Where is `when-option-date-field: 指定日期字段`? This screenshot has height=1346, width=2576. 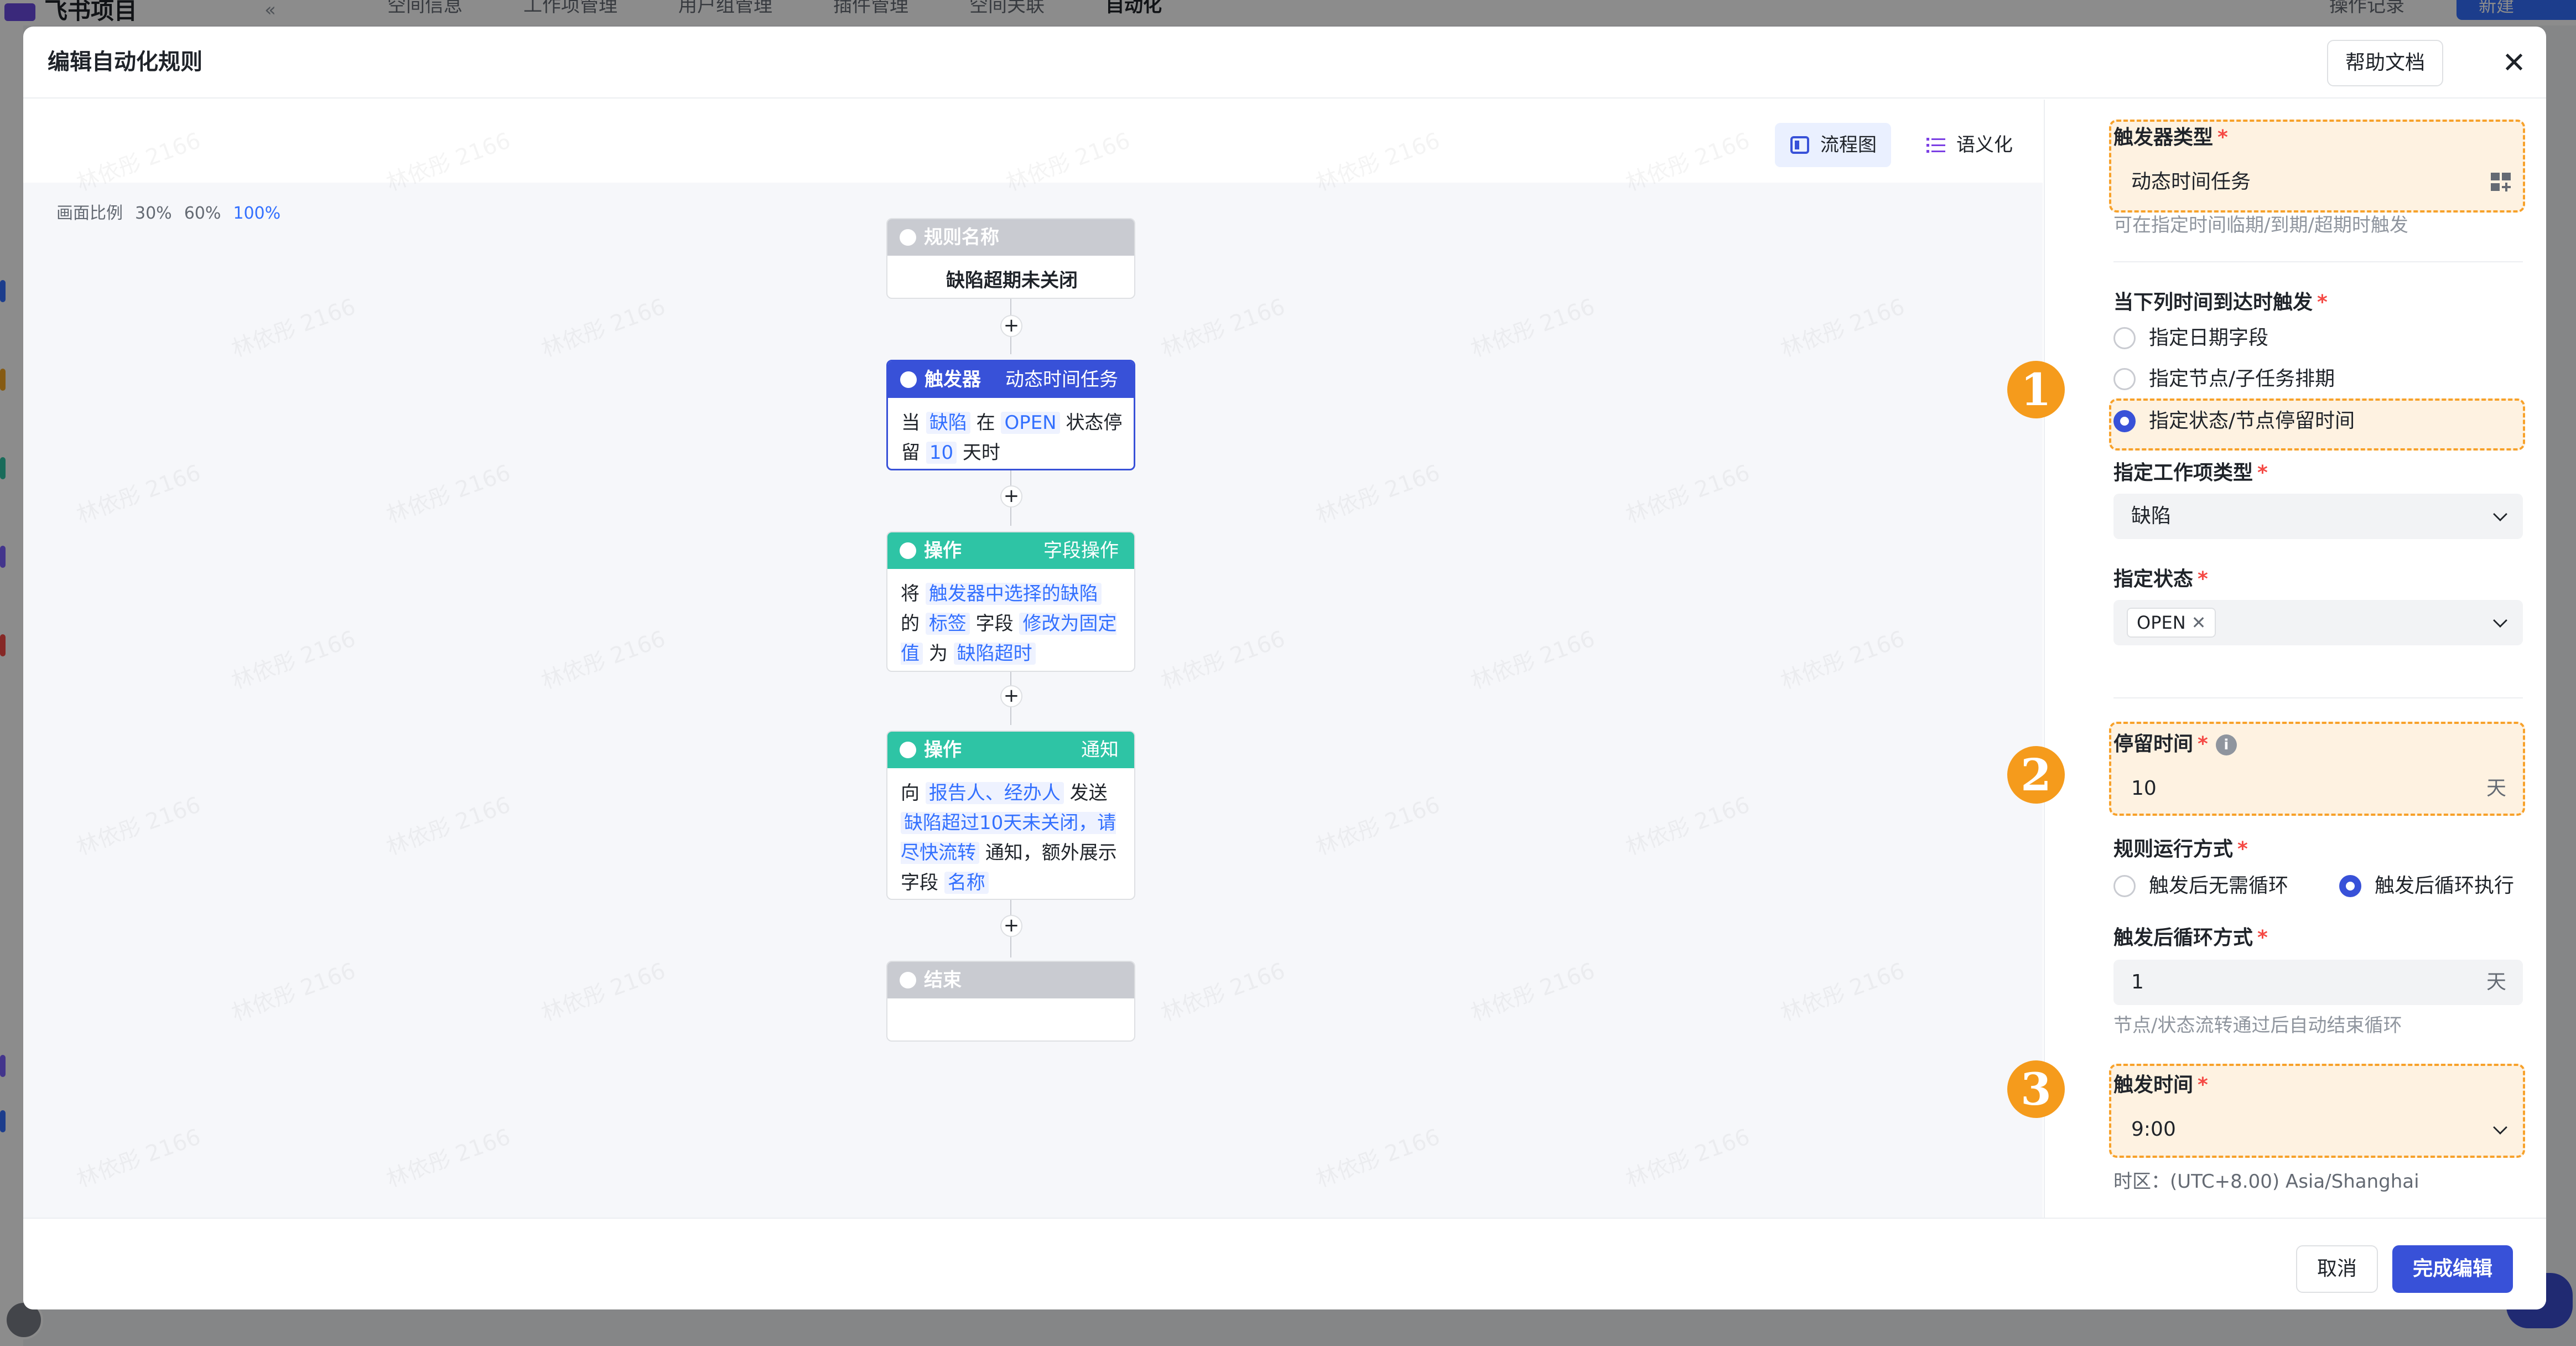
when-option-date-field: 指定日期字段 is located at coordinates (2190, 338).